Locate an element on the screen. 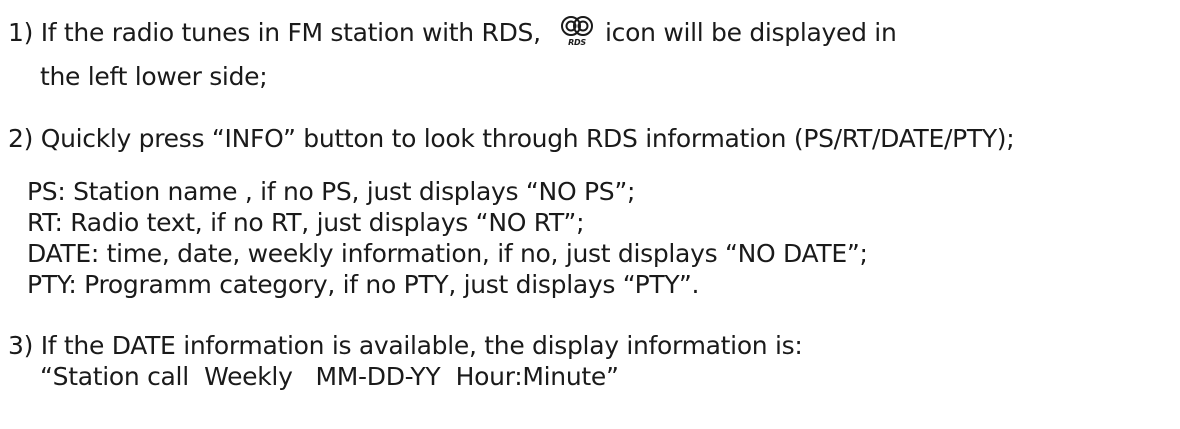 The height and width of the screenshot is (429, 1180). rds-icon-label: RDS is located at coordinates (578, 42).